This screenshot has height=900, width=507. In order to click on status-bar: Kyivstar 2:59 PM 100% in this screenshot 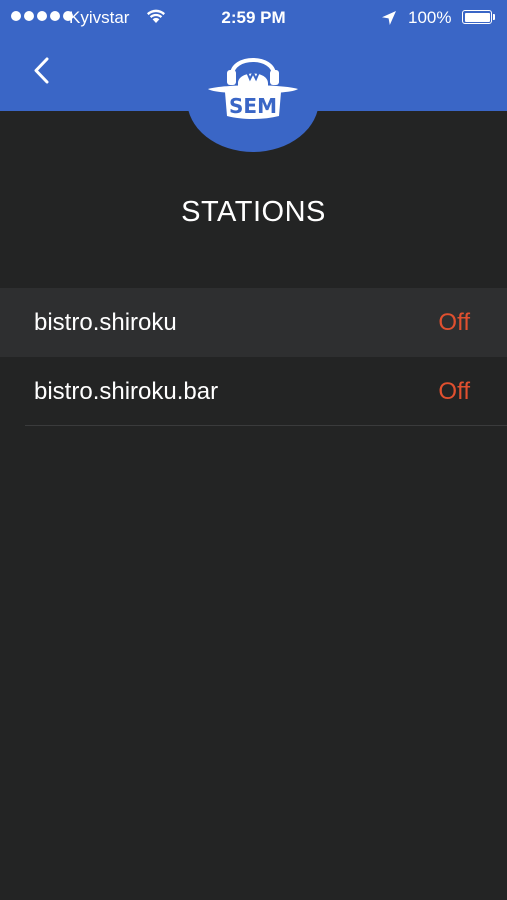, I will do `click(253, 18)`.